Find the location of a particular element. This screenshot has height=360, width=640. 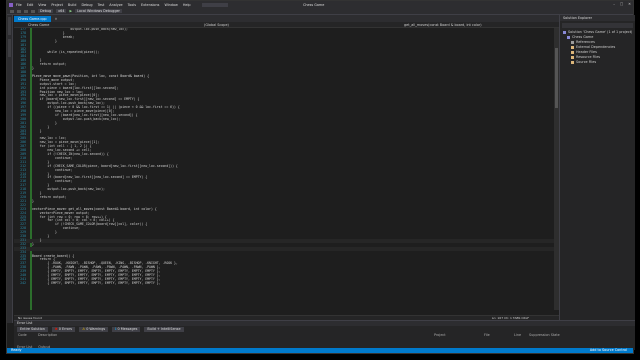

scrollbar-thumb is located at coordinates (556, 78).